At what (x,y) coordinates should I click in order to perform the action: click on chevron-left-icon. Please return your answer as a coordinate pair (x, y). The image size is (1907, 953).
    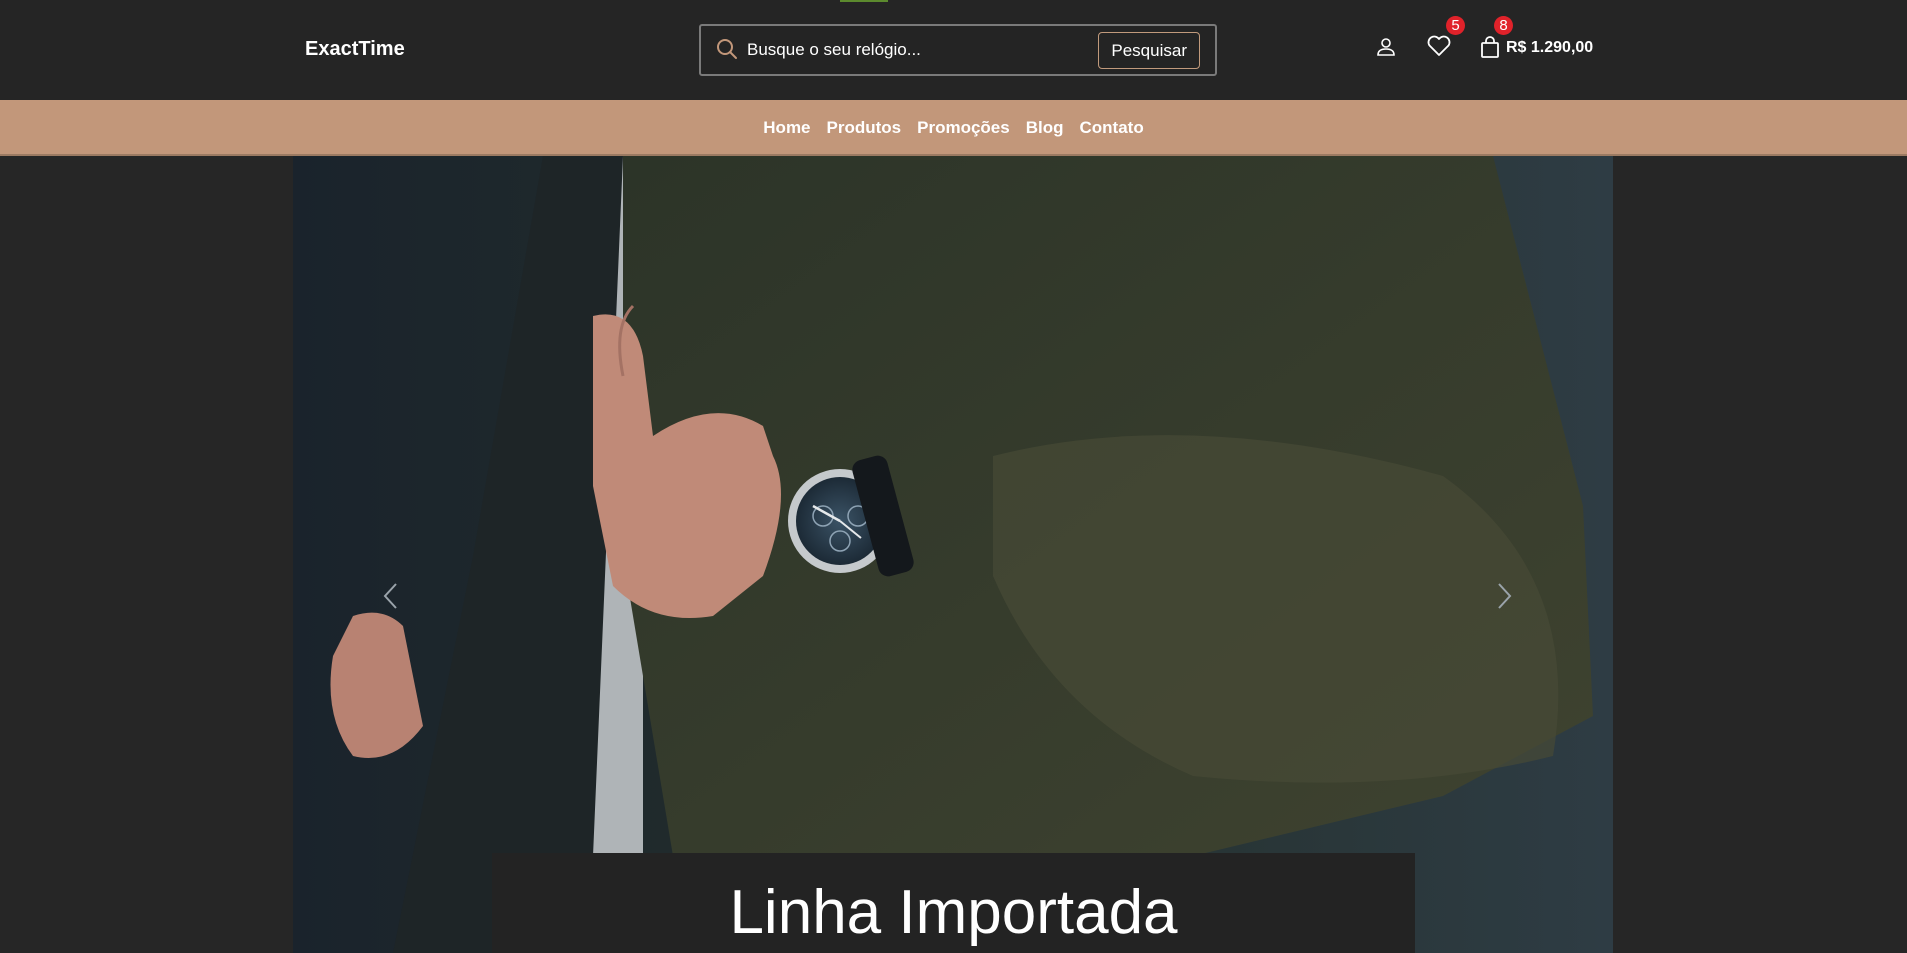
    Looking at the image, I should click on (390, 596).